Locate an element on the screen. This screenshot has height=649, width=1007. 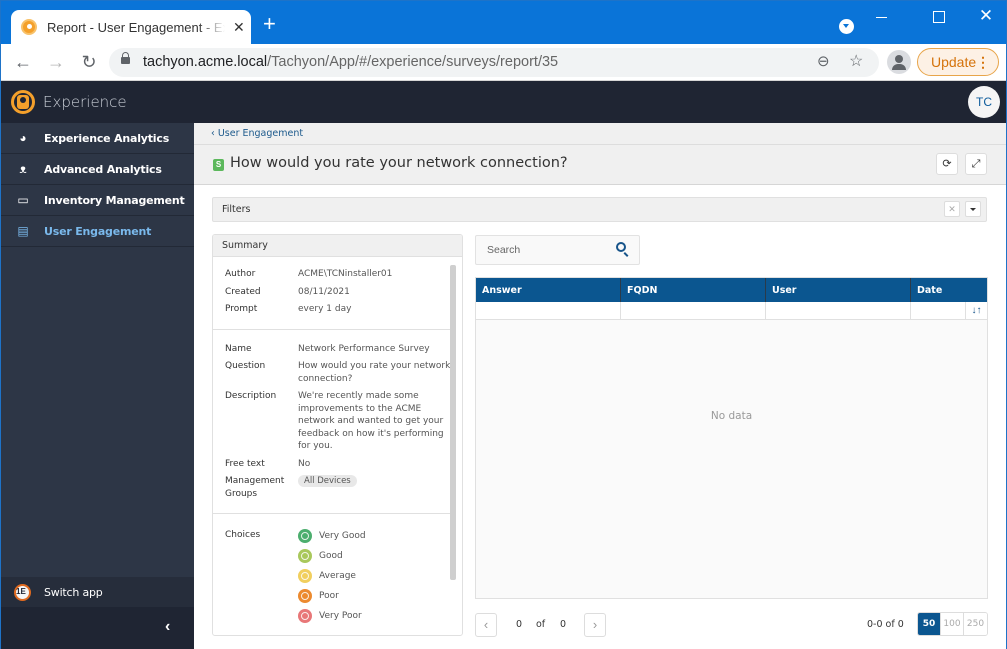
page-size-250-button: 250 is located at coordinates (975, 624).